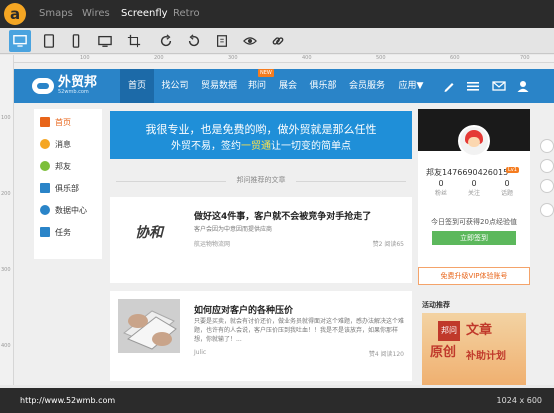 The width and height of the screenshot is (554, 413). What do you see at coordinates (20, 41) in the screenshot?
I see `desktop-icon` at bounding box center [20, 41].